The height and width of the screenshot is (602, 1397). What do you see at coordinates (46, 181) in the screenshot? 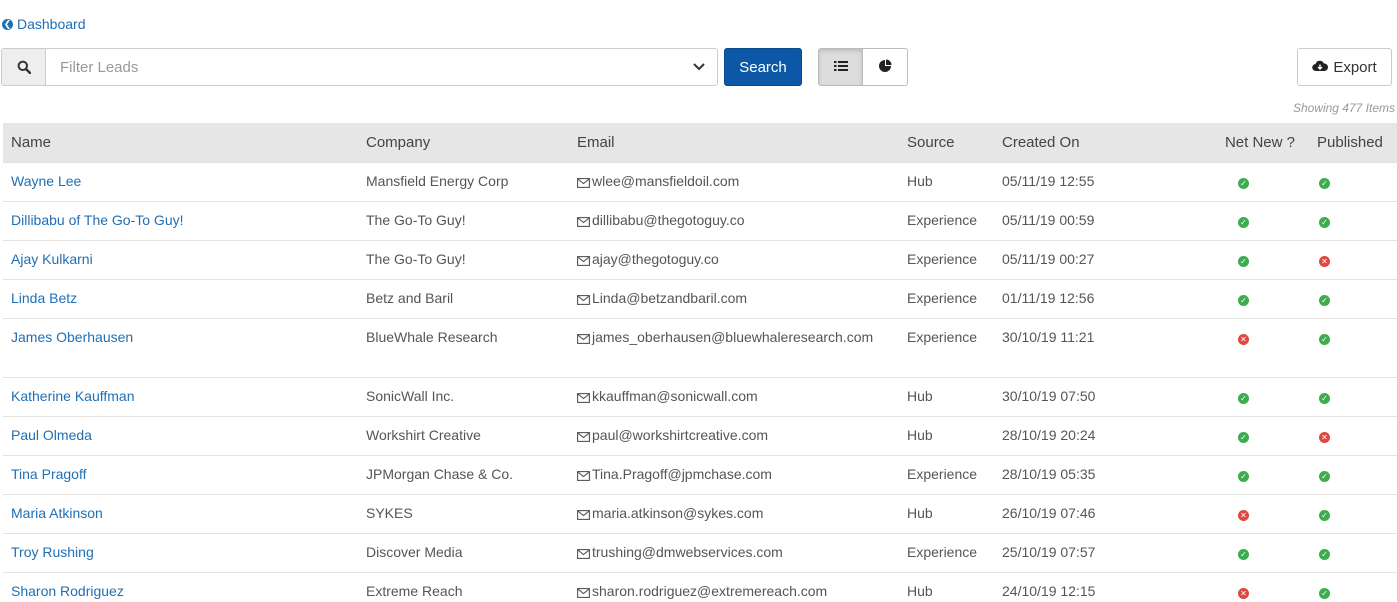
I see `lead-name-link: Wayne Lee` at bounding box center [46, 181].